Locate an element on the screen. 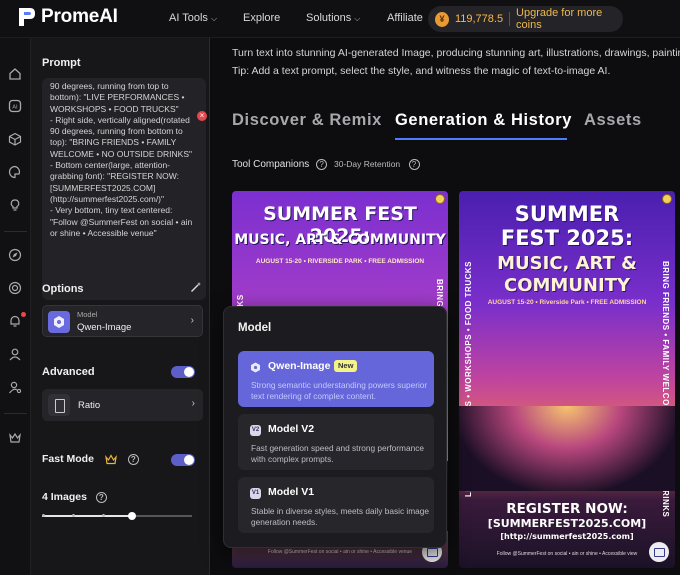 The width and height of the screenshot is (680, 575). nav-ai-tools-label: AI Tools is located at coordinates (188, 18).